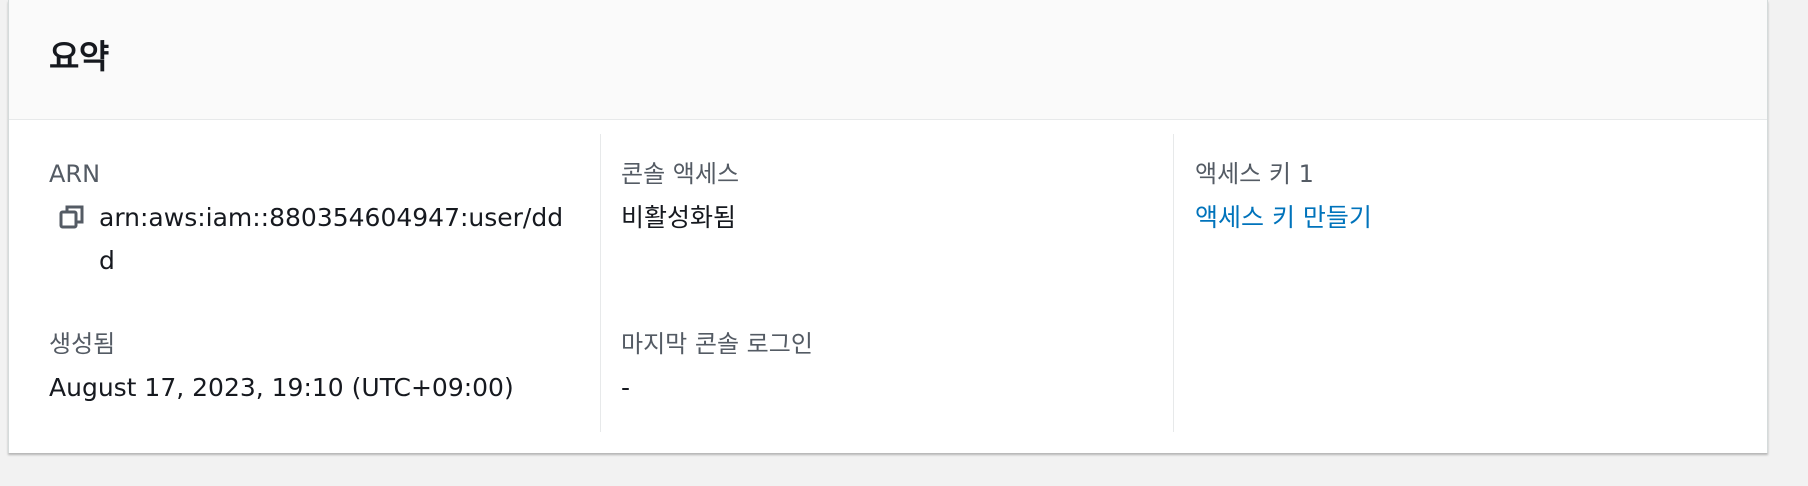 The height and width of the screenshot is (486, 1808). Describe the element at coordinates (82, 344) in the screenshot. I see `created-label: 생성됨` at that location.